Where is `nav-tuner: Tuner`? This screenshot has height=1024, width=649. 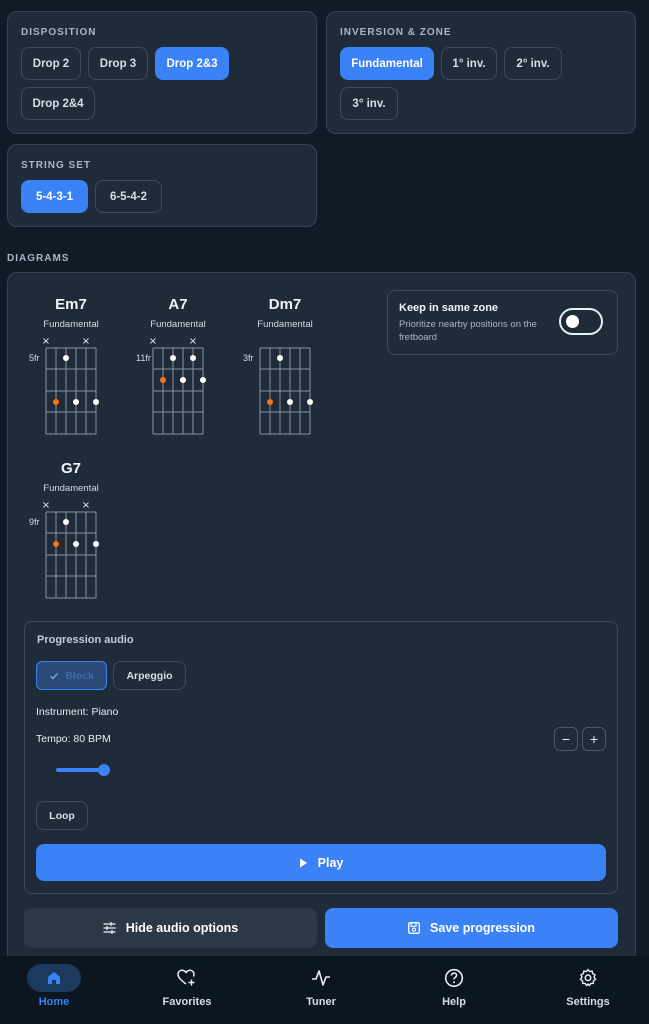 nav-tuner: Tuner is located at coordinates (321, 992).